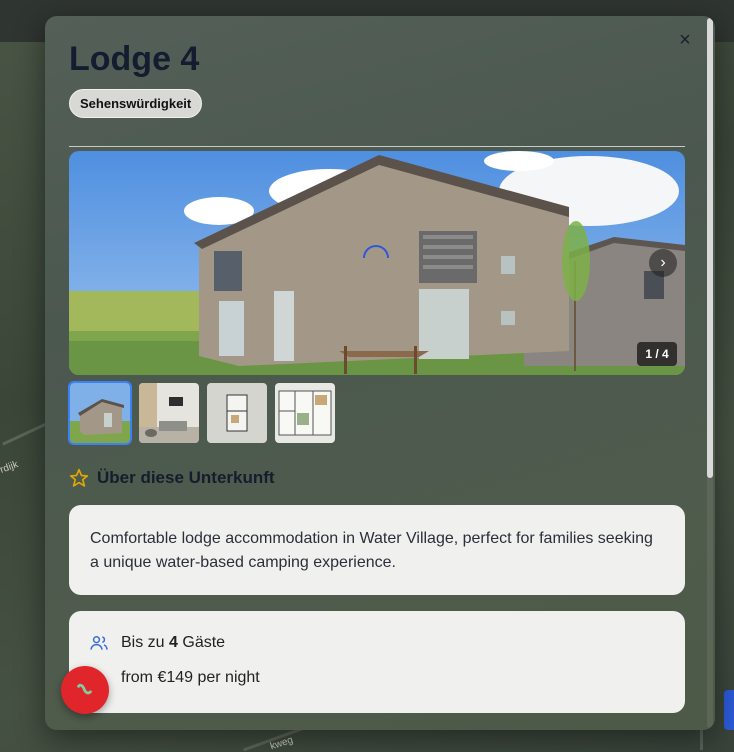 This screenshot has width=734, height=752. Describe the element at coordinates (657, 354) in the screenshot. I see `image-counter: 1 / 4` at that location.